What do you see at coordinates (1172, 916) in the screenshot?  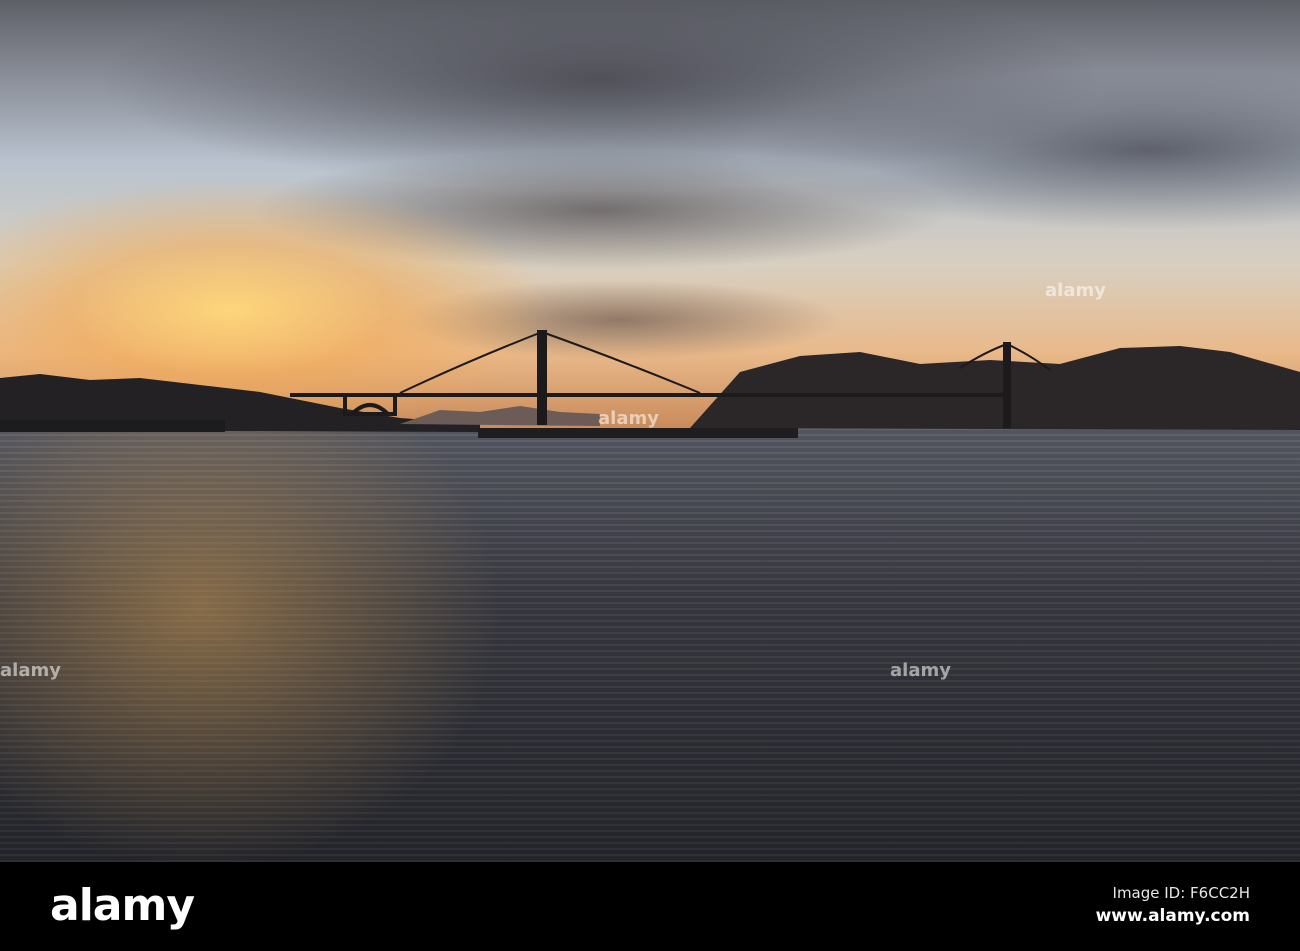 I see `alamy-url: www.alamy.com` at bounding box center [1172, 916].